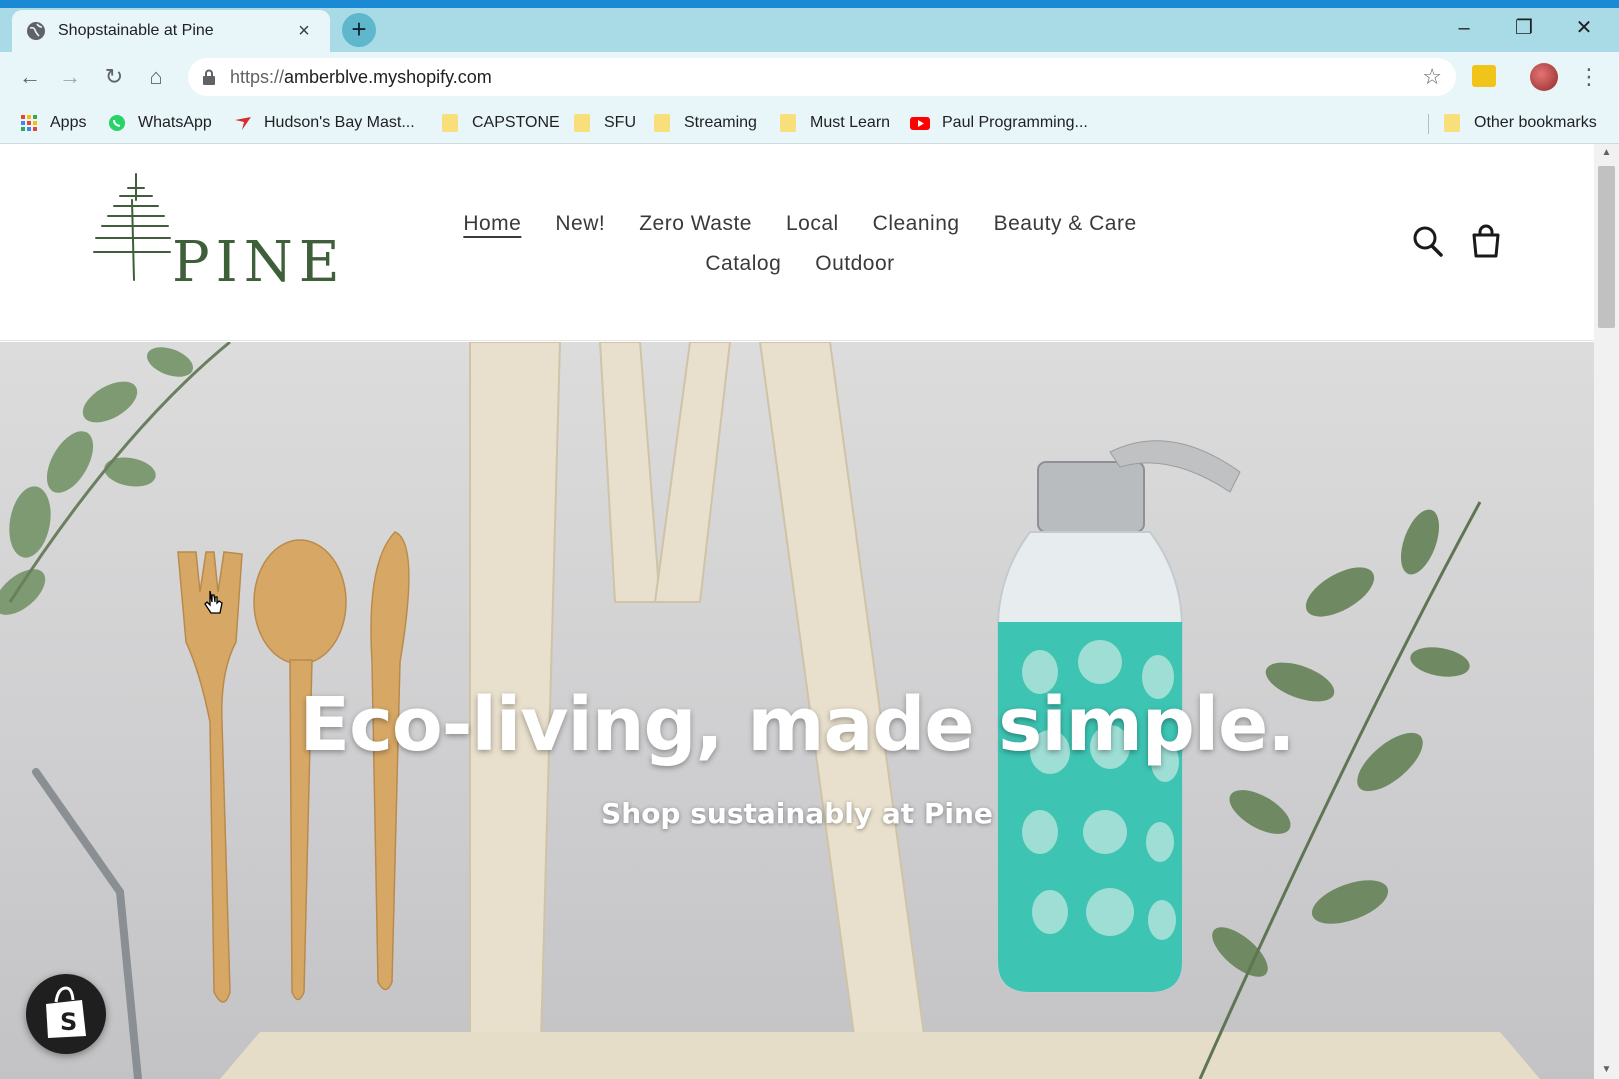  Describe the element at coordinates (854, 264) in the screenshot. I see `nav-outdoor: Outdoor` at that location.